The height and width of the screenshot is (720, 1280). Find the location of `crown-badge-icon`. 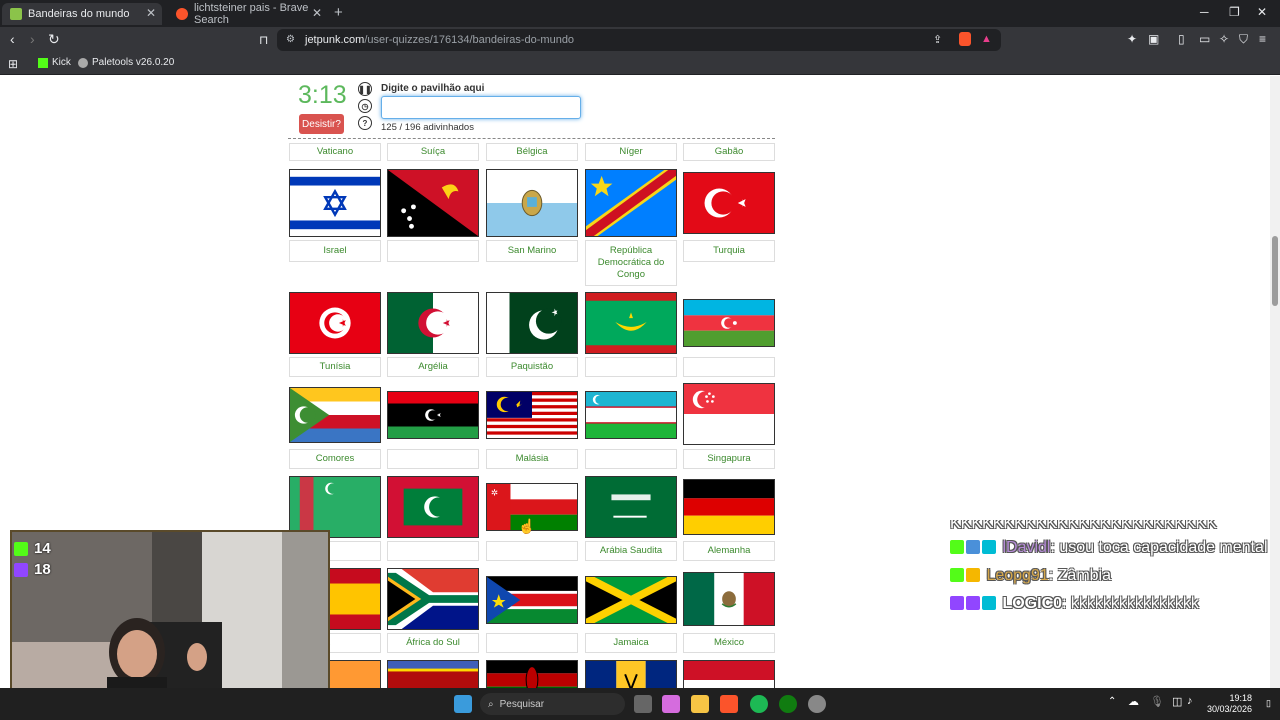

crown-badge-icon is located at coordinates (989, 603).